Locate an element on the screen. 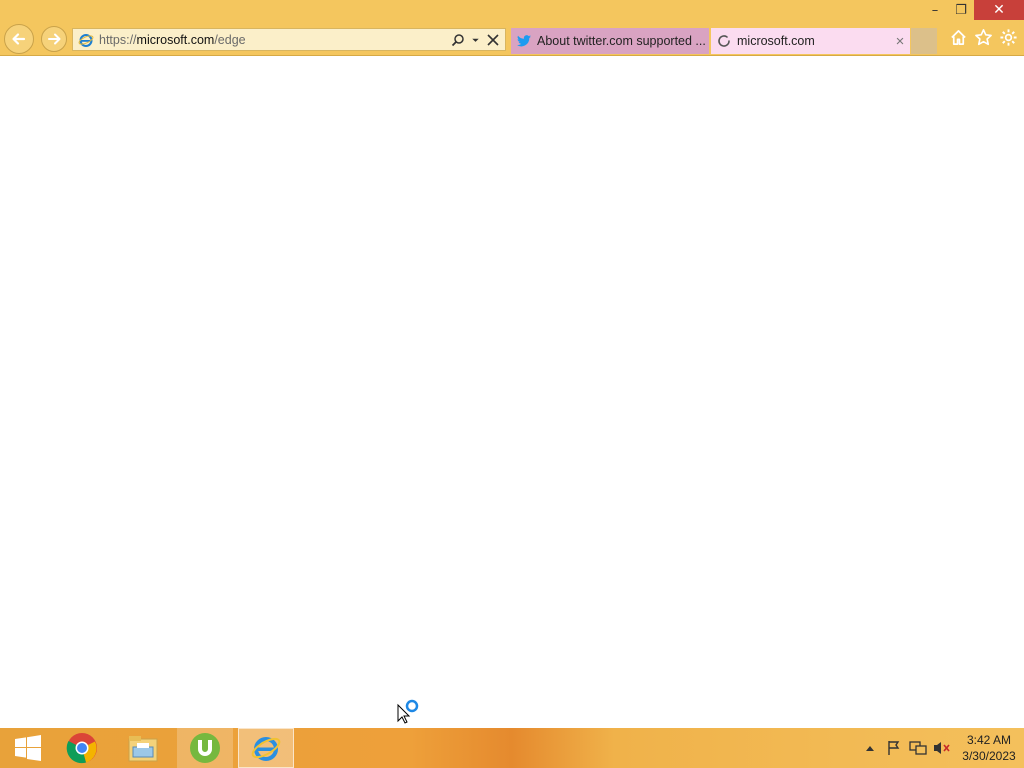 This screenshot has width=1024, height=768. twitter-bird-icon is located at coordinates (524, 41).